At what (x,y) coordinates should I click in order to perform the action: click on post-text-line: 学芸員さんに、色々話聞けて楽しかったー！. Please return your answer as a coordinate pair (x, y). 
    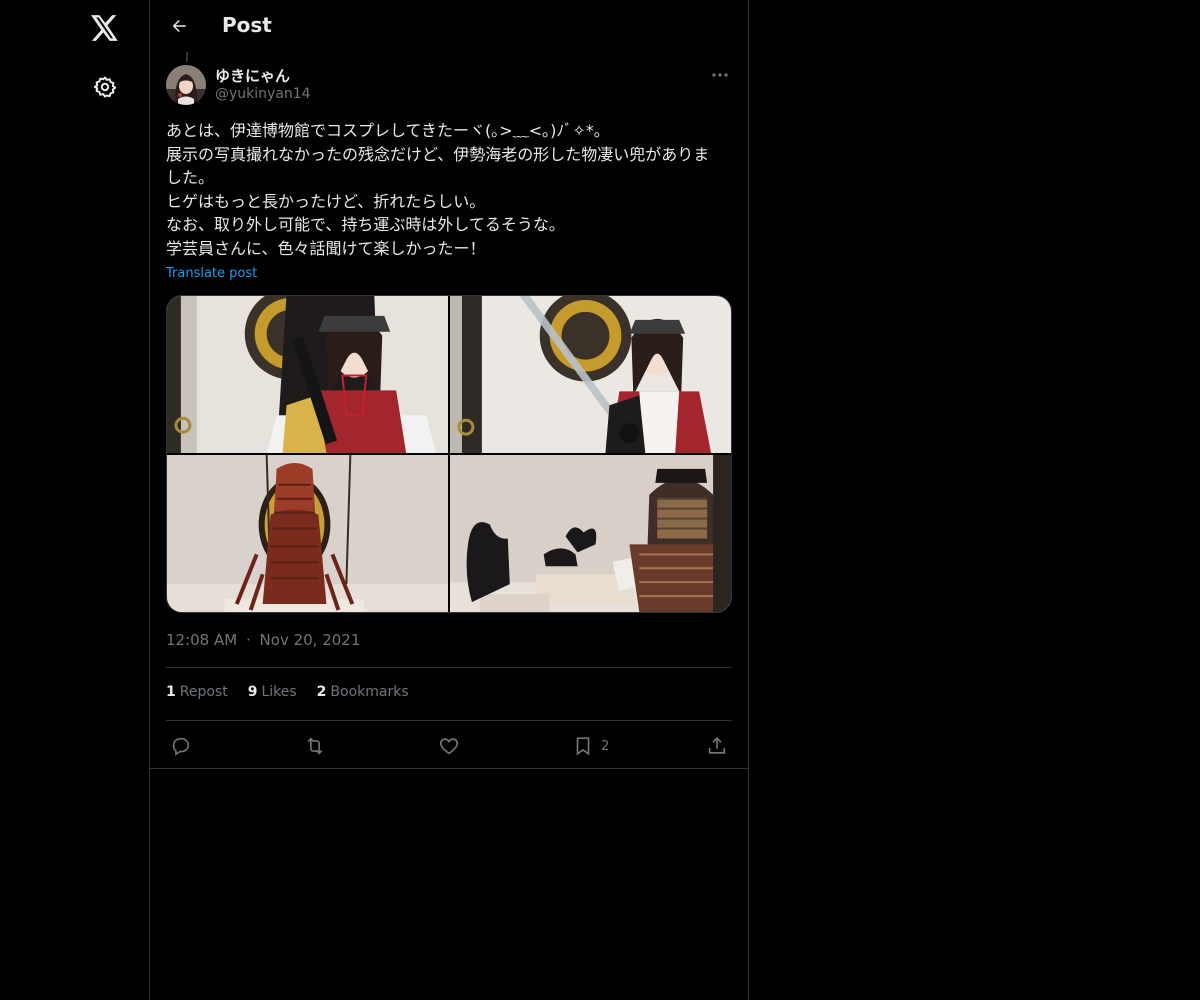
    Looking at the image, I should click on (326, 248).